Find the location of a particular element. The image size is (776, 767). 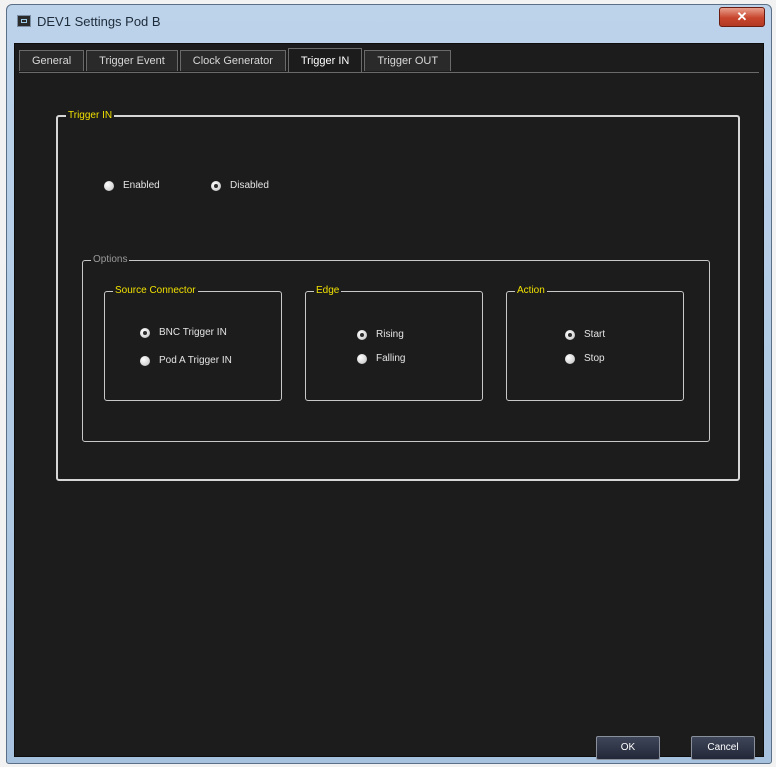

tab-trigger-event: Trigger Event is located at coordinates (132, 60).